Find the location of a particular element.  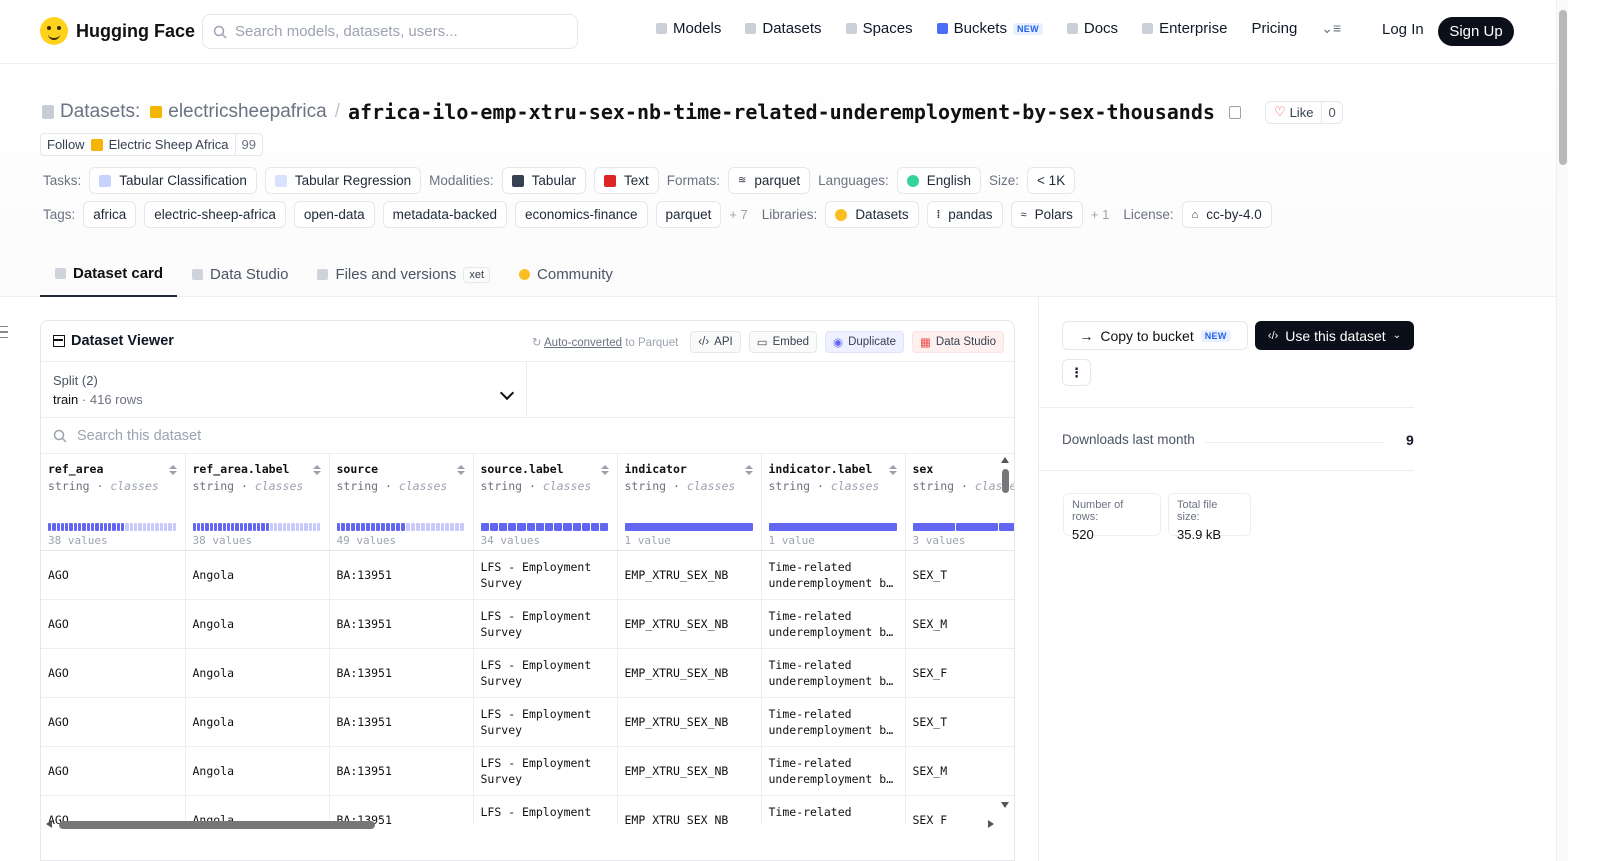

tag-chip: electric-sheep-africa is located at coordinates (215, 214).